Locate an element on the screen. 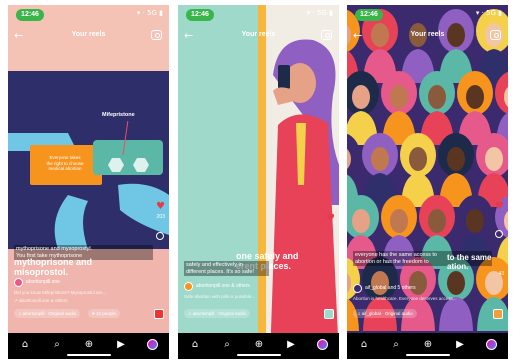 This screenshot has height=363, width=516. reel-link: ↗ abortionpill.one & others is located at coordinates (83, 301).